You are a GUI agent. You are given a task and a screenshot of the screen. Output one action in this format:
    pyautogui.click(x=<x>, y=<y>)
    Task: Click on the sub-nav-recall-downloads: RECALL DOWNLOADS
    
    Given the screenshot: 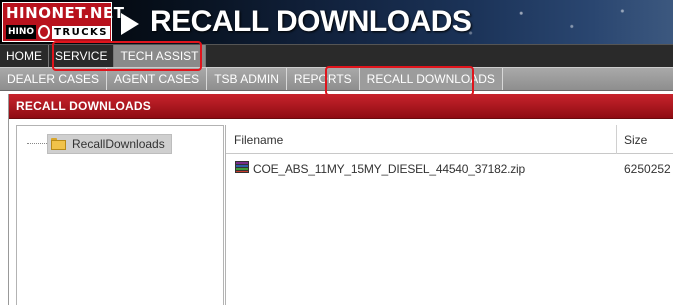 What is the action you would take?
    pyautogui.click(x=431, y=79)
    